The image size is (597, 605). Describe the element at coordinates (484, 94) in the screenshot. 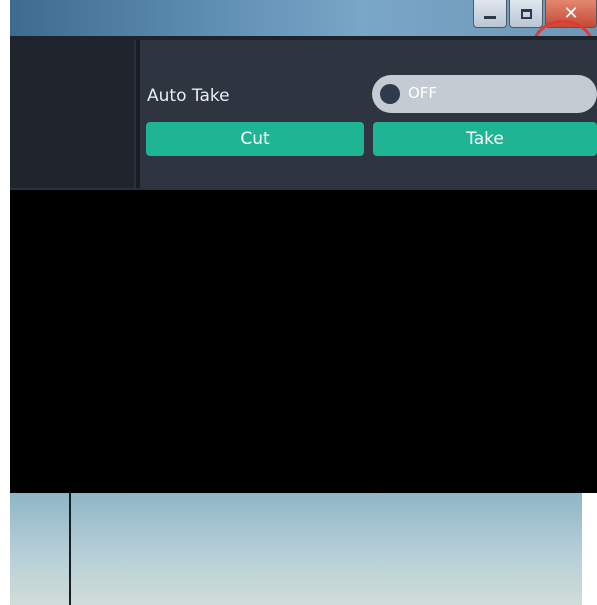

I see `auto-take-toggle: OFF` at that location.